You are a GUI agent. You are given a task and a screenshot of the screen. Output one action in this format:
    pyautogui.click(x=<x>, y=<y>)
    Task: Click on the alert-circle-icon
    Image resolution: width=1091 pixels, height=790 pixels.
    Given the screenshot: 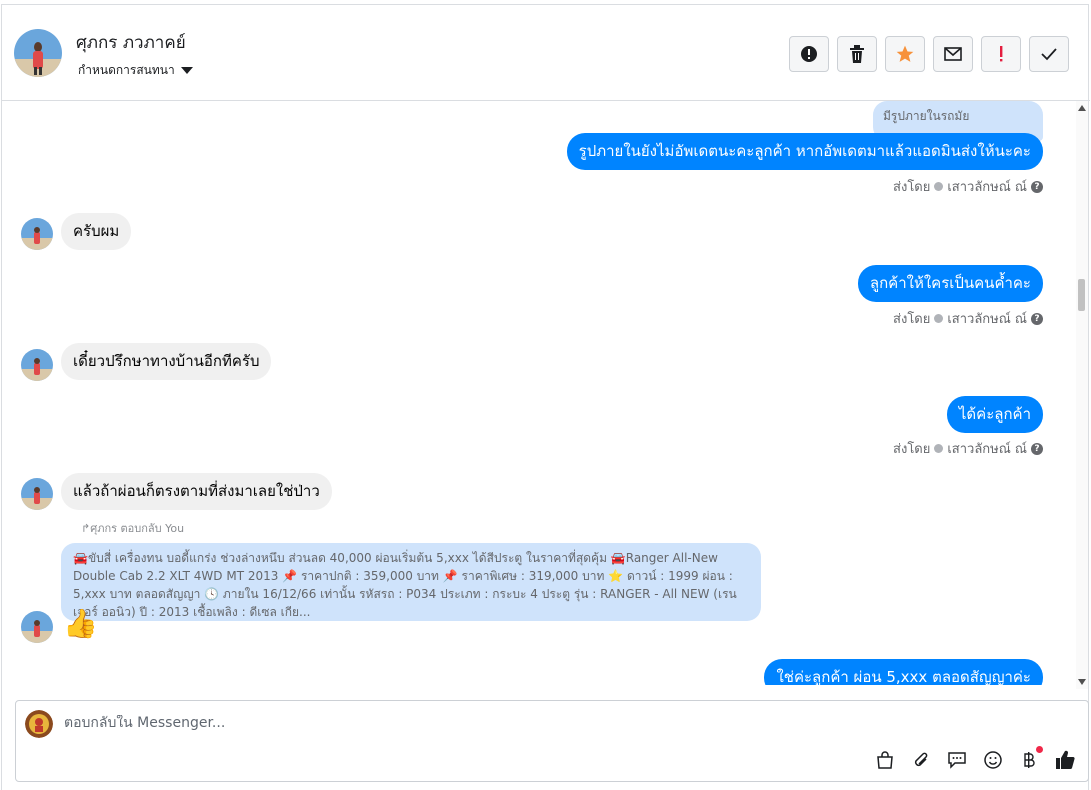 What is the action you would take?
    pyautogui.click(x=809, y=54)
    